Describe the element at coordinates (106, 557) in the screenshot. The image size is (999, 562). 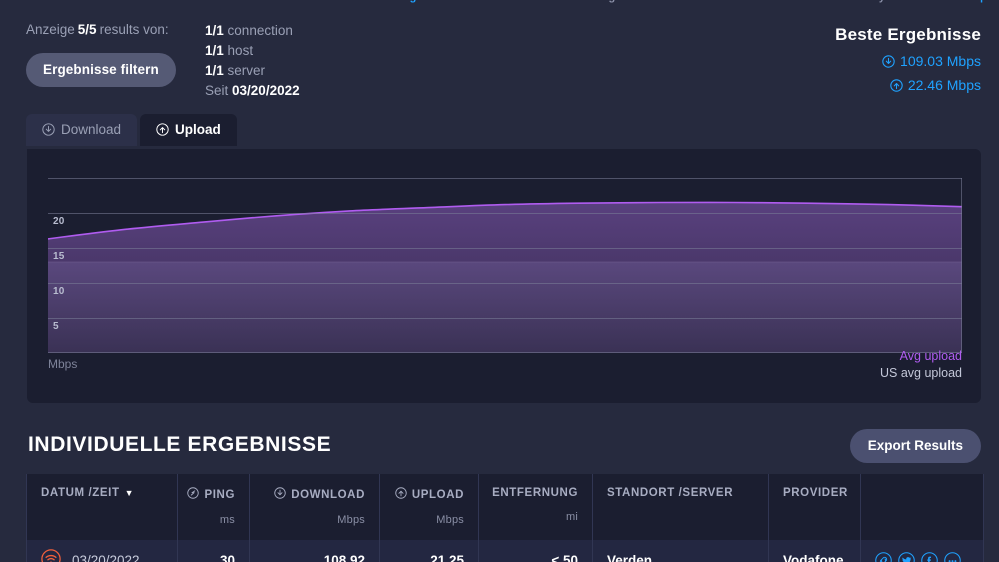
I see `cell-datetime-value: 03/20/2022` at that location.